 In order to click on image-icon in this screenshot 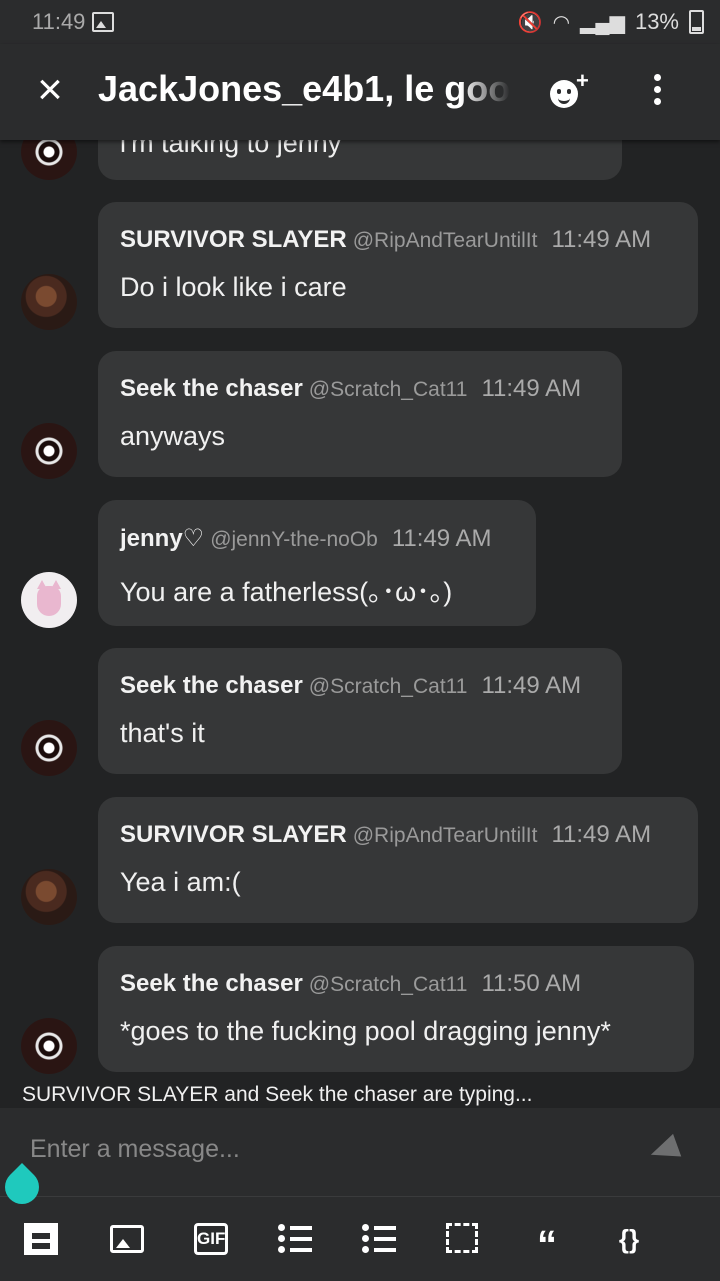, I will do `click(127, 1239)`.